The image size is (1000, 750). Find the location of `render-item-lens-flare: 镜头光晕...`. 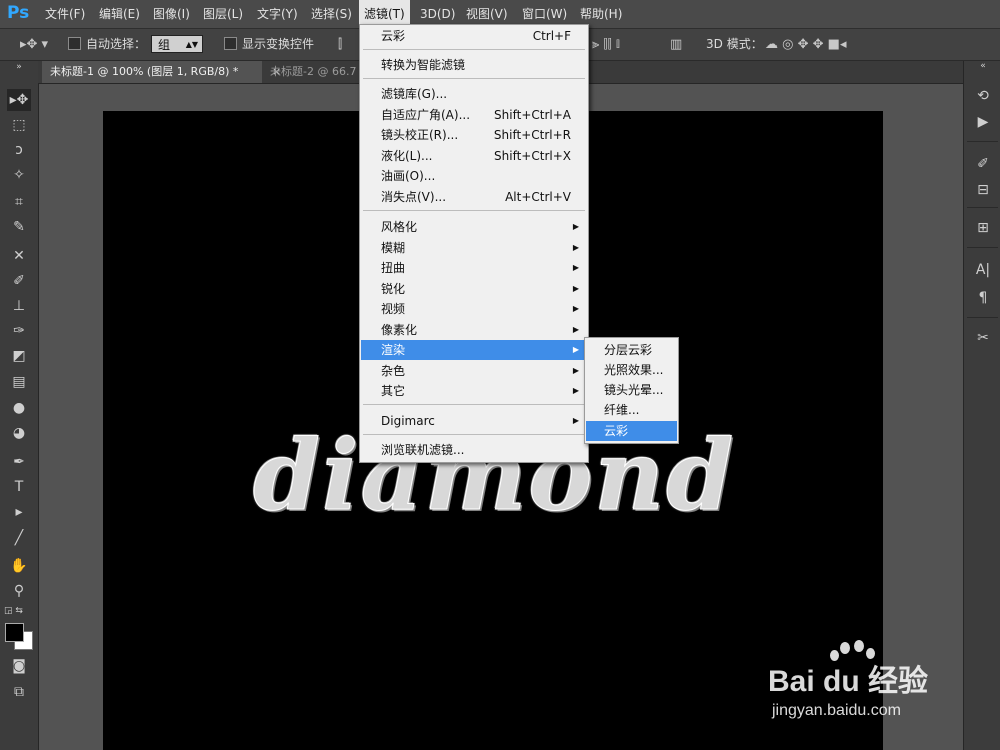

render-item-lens-flare: 镜头光晕... is located at coordinates (631, 390).